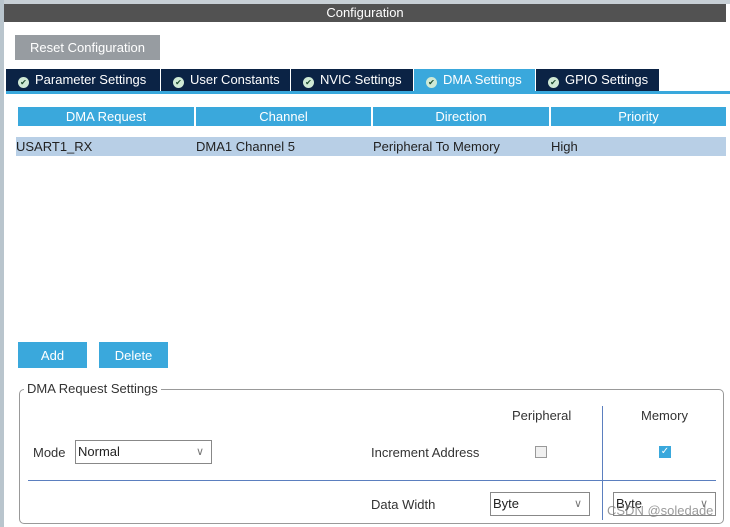 The height and width of the screenshot is (527, 730). Describe the element at coordinates (52, 355) in the screenshot. I see `add-button: Add` at that location.